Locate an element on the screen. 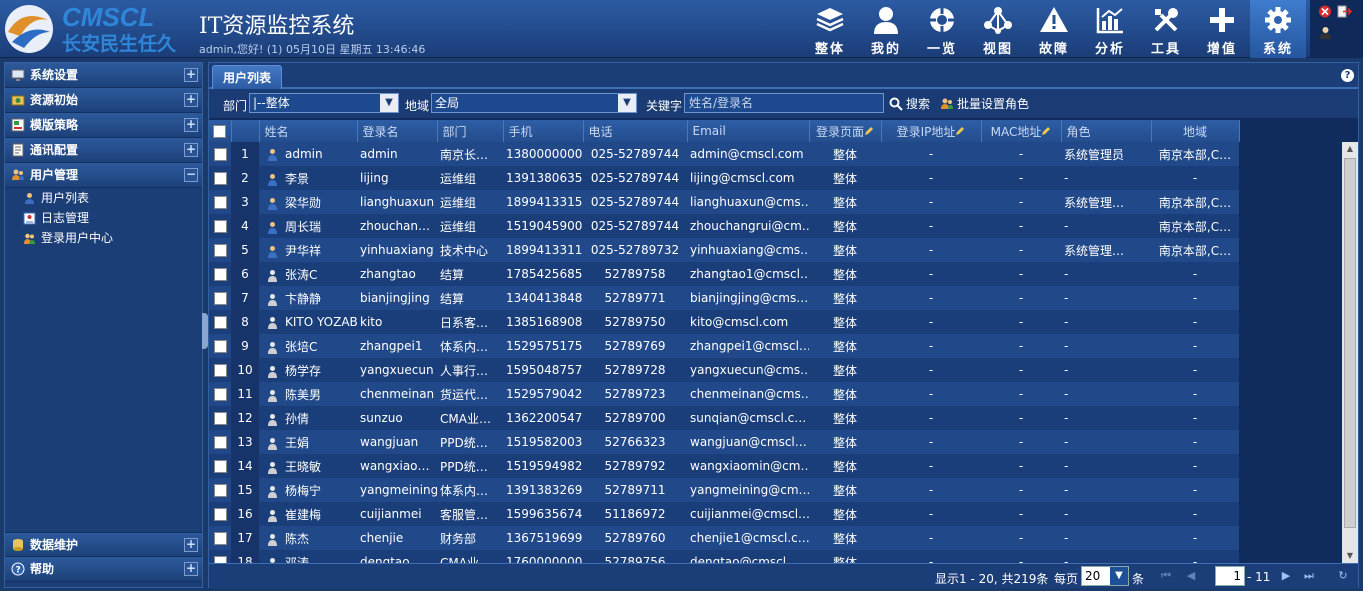 This screenshot has height=591, width=1363. nav-overall: 整体 is located at coordinates (830, 29).